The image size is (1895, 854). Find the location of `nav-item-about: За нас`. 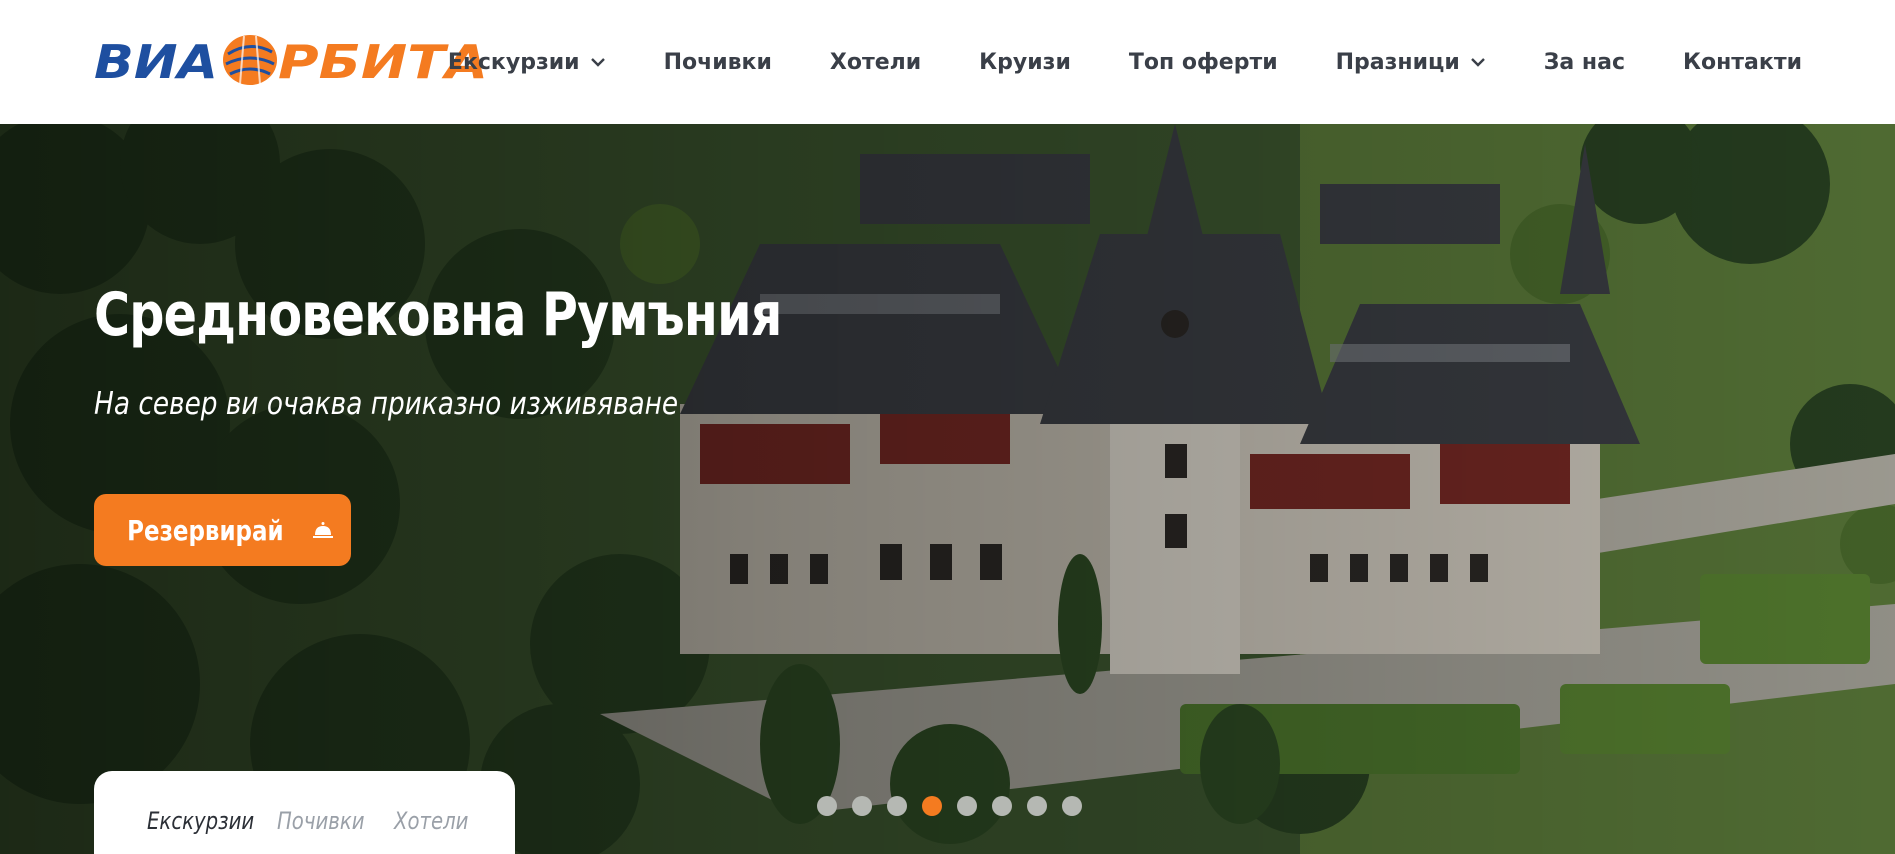

nav-item-about: За нас is located at coordinates (1584, 62).